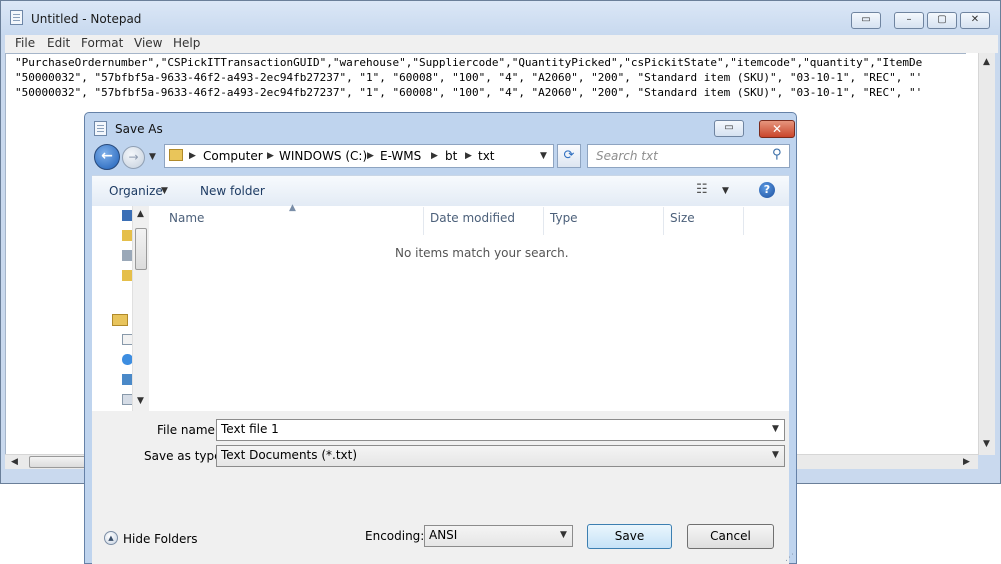 The width and height of the screenshot is (1001, 564). What do you see at coordinates (136, 191) in the screenshot?
I see `organize-button: Organize` at bounding box center [136, 191].